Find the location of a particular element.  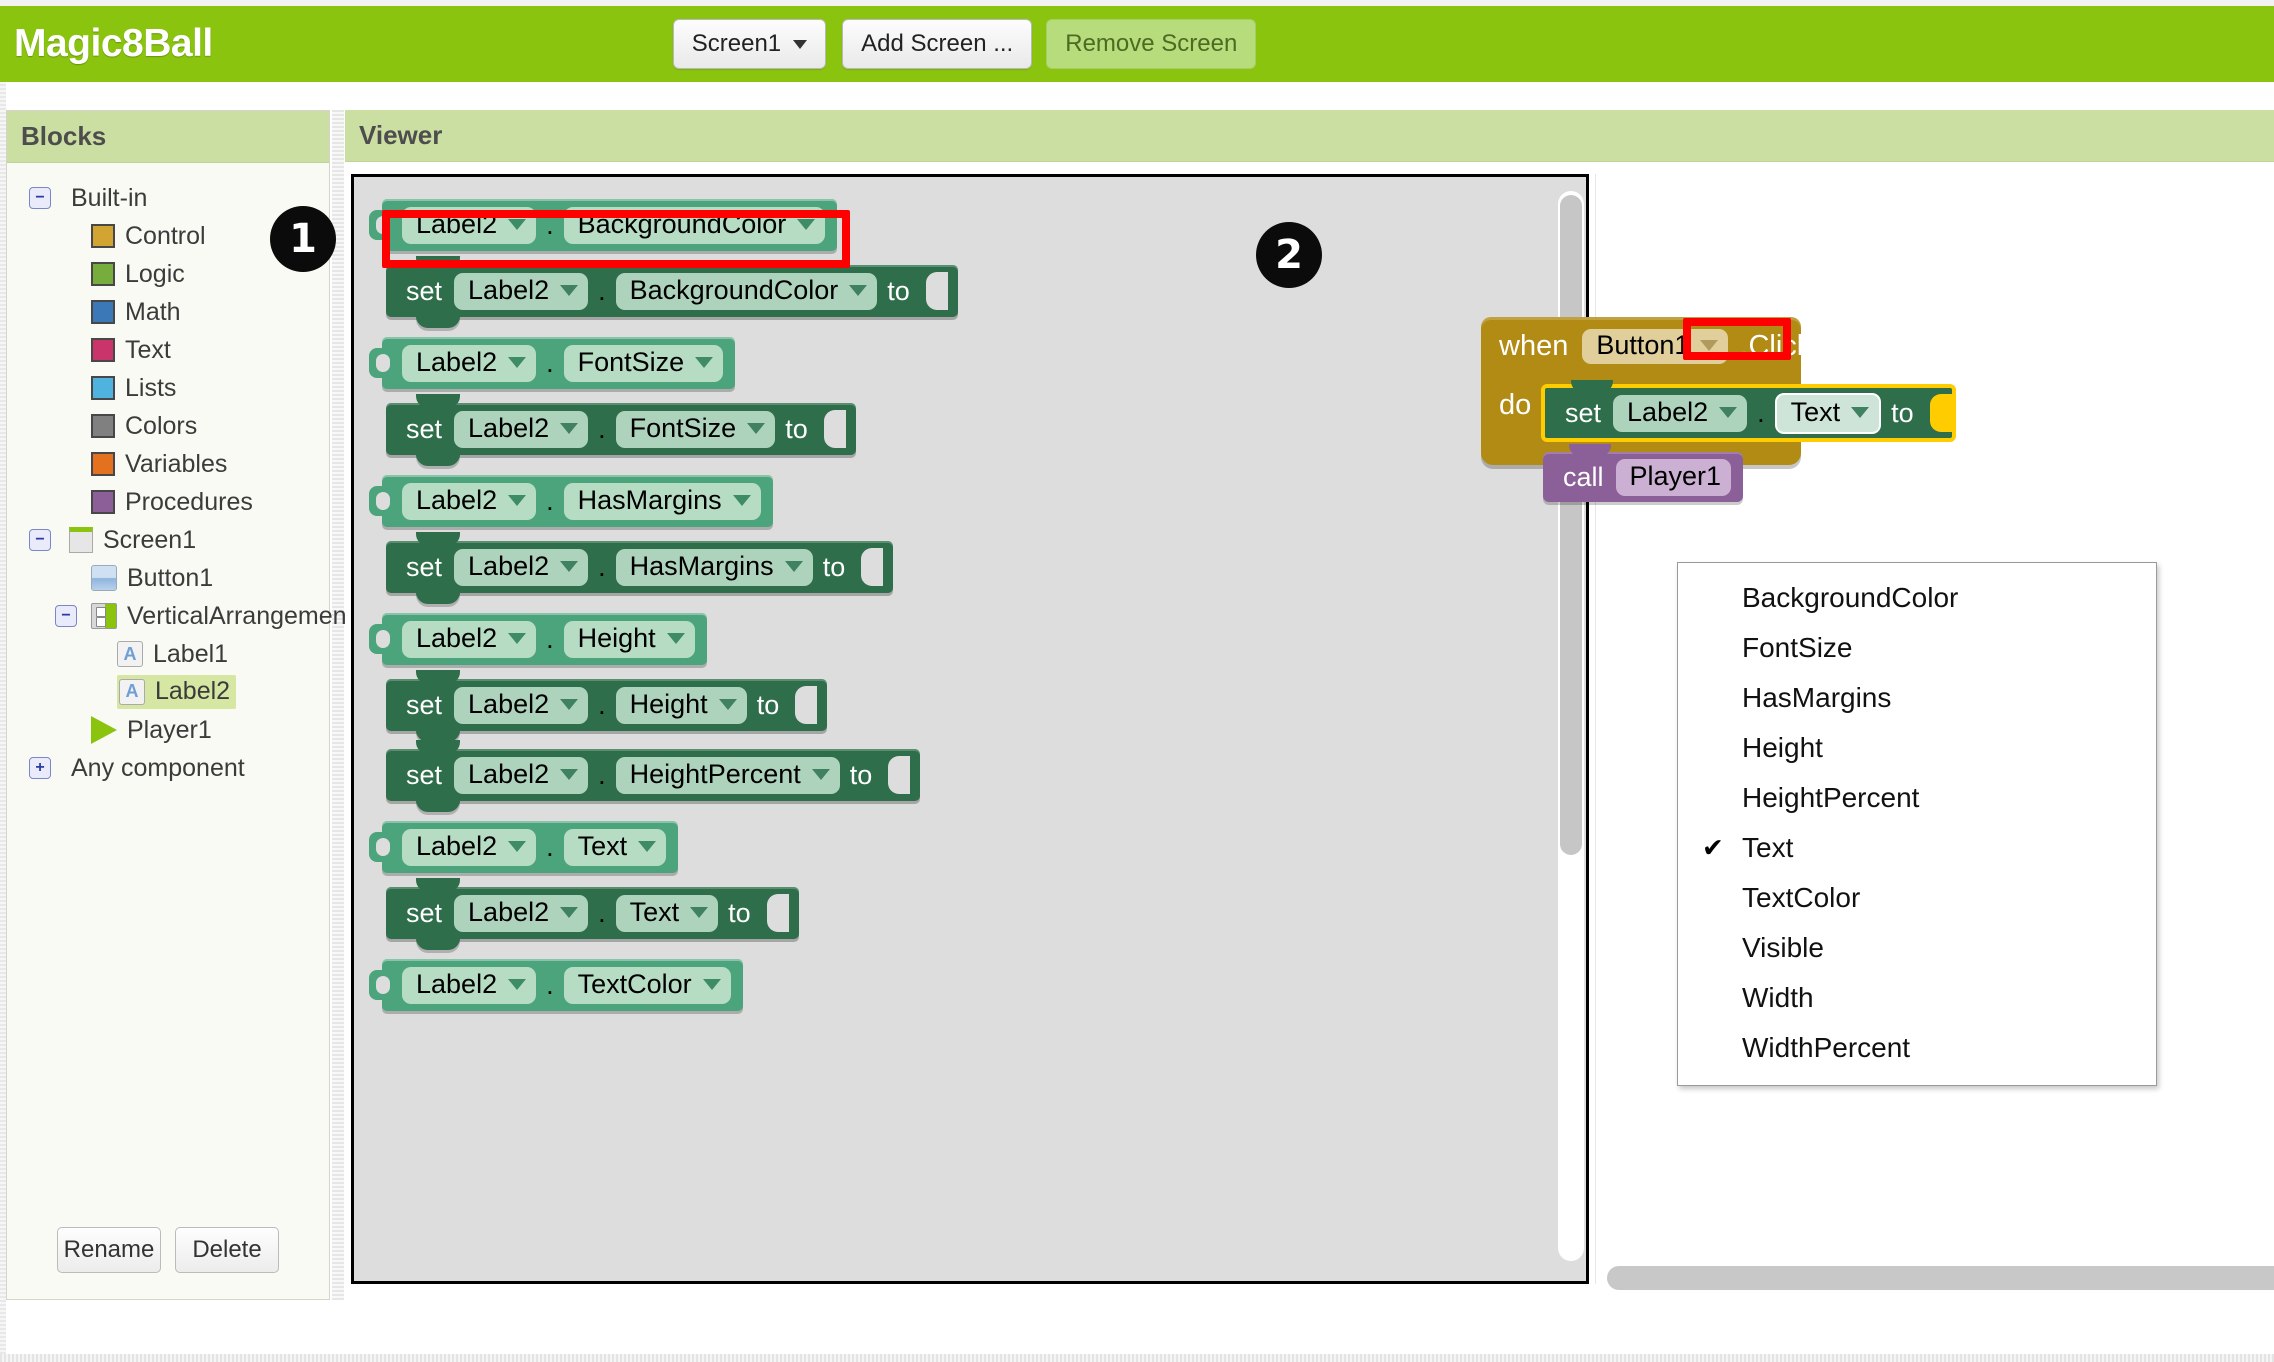

delete-button: Delete is located at coordinates (227, 1250).